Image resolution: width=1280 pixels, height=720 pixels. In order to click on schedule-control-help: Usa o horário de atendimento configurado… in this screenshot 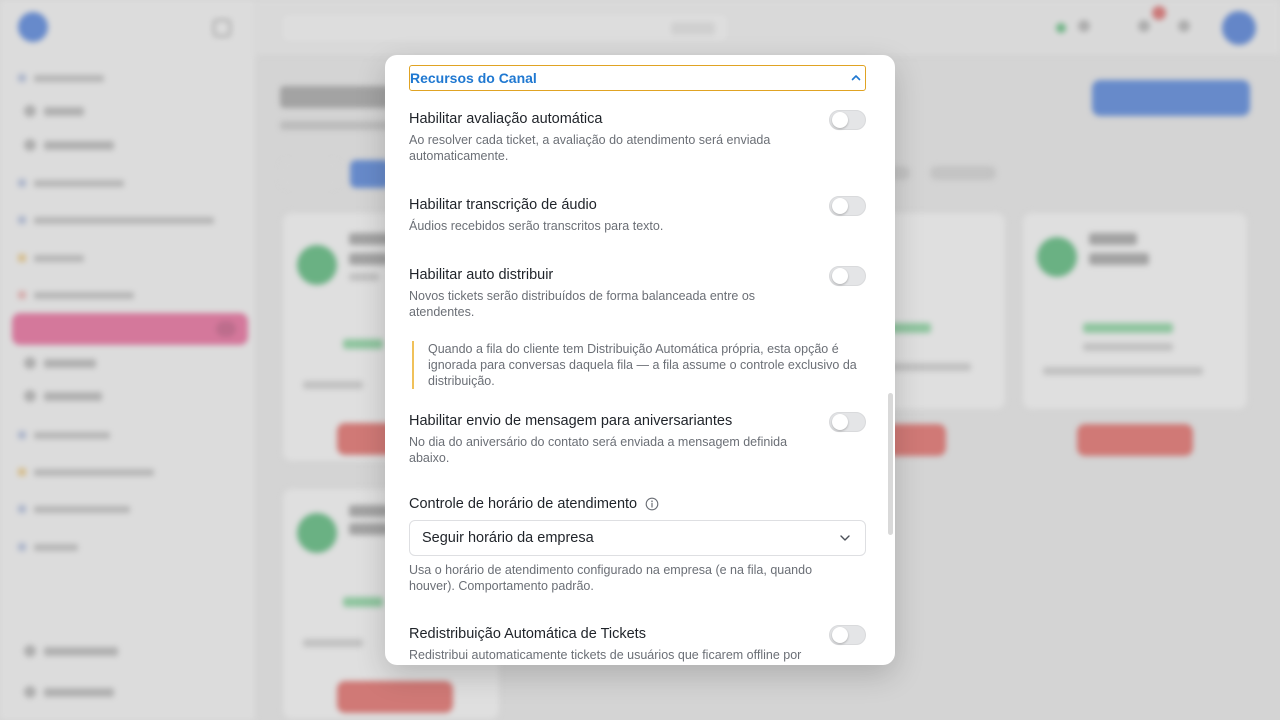, I will do `click(611, 578)`.